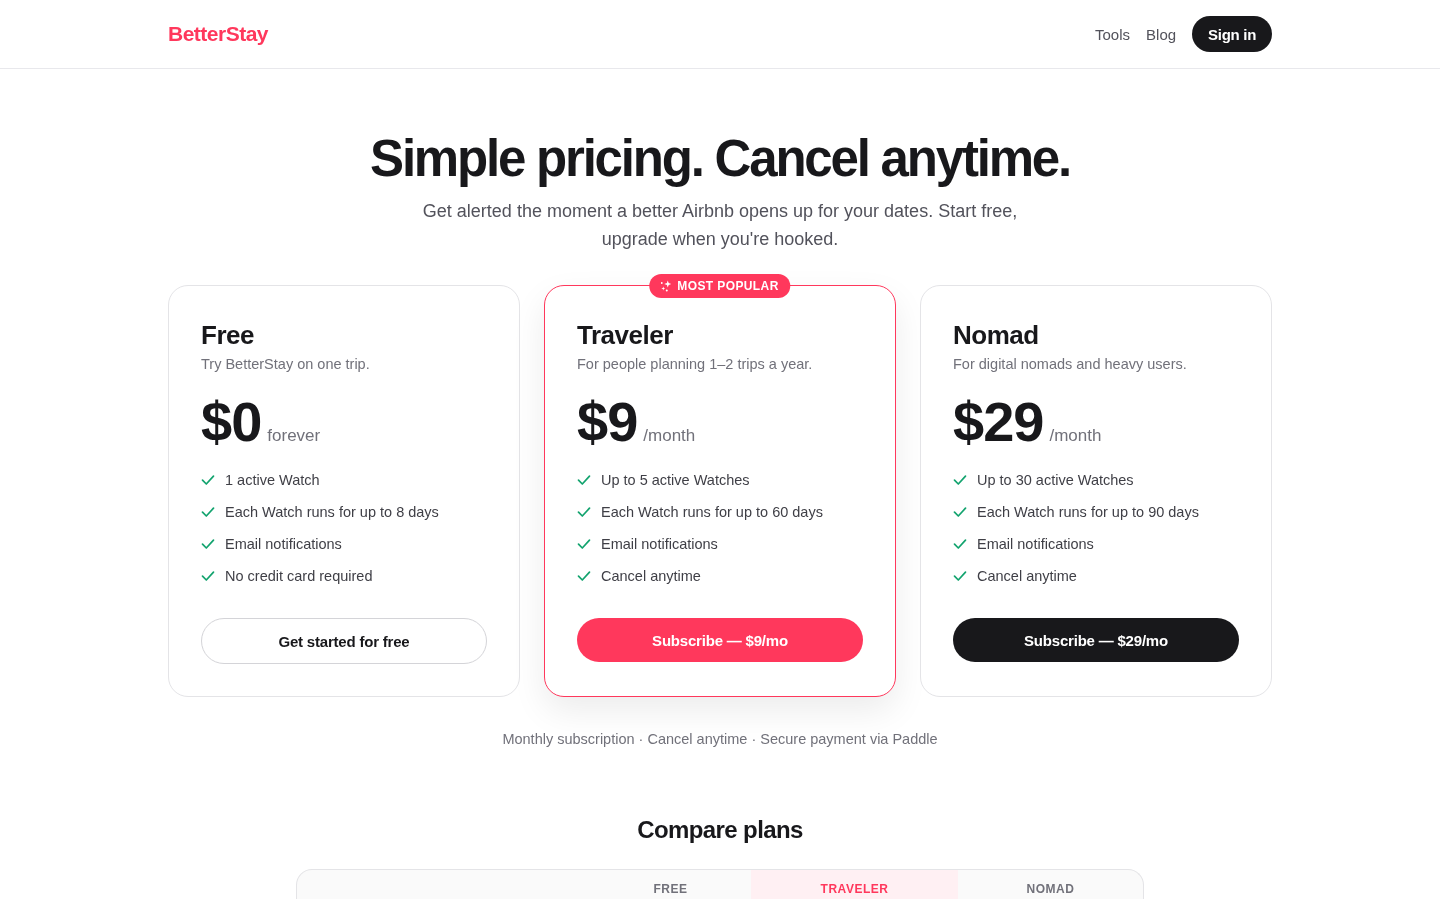  I want to click on page-title: Simple pricing. Cancel anytime., so click(720, 158).